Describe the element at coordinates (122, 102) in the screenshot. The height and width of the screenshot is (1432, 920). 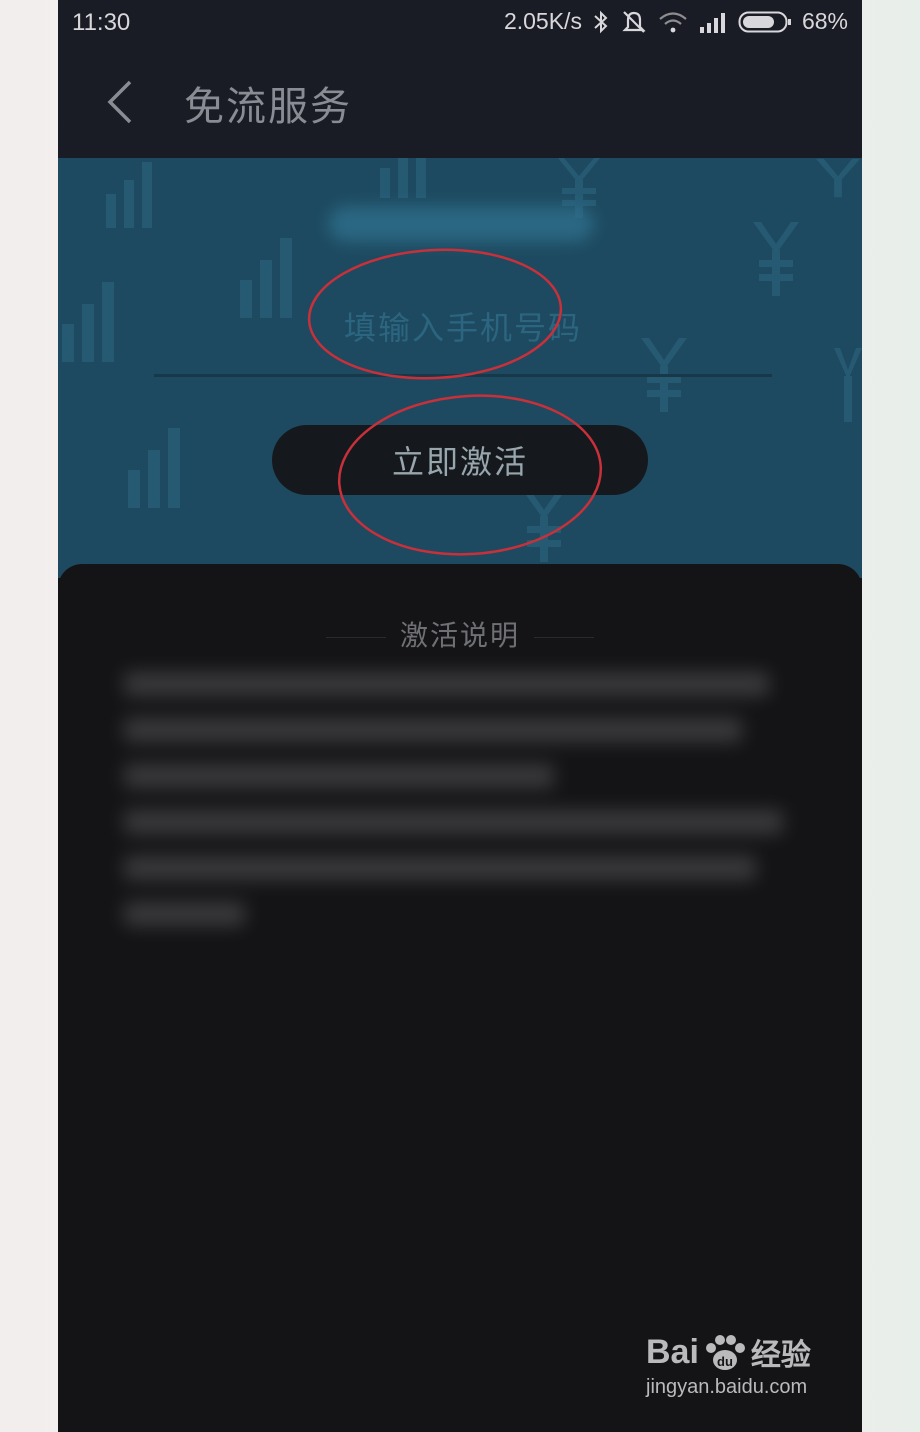
I see `back-icon` at that location.